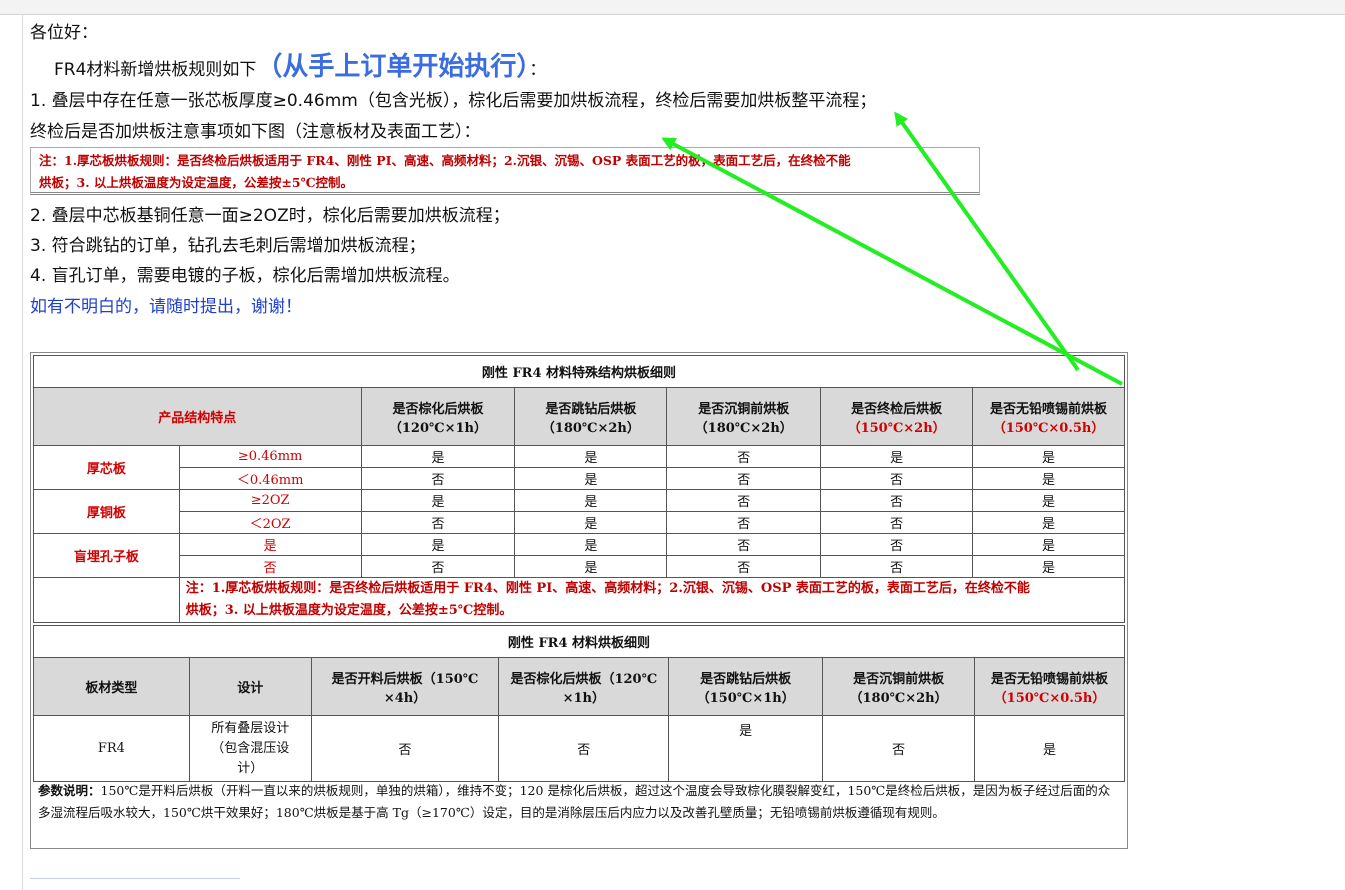 This screenshot has height=890, width=1345. I want to click on arrow-to-item1-note, so click(892, 261).